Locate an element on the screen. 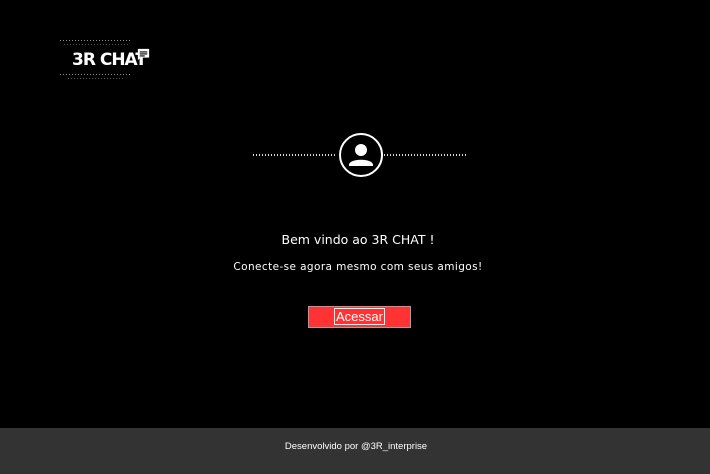 This screenshot has width=710, height=474. app-logo: 3R CHAT is located at coordinates (106, 60).